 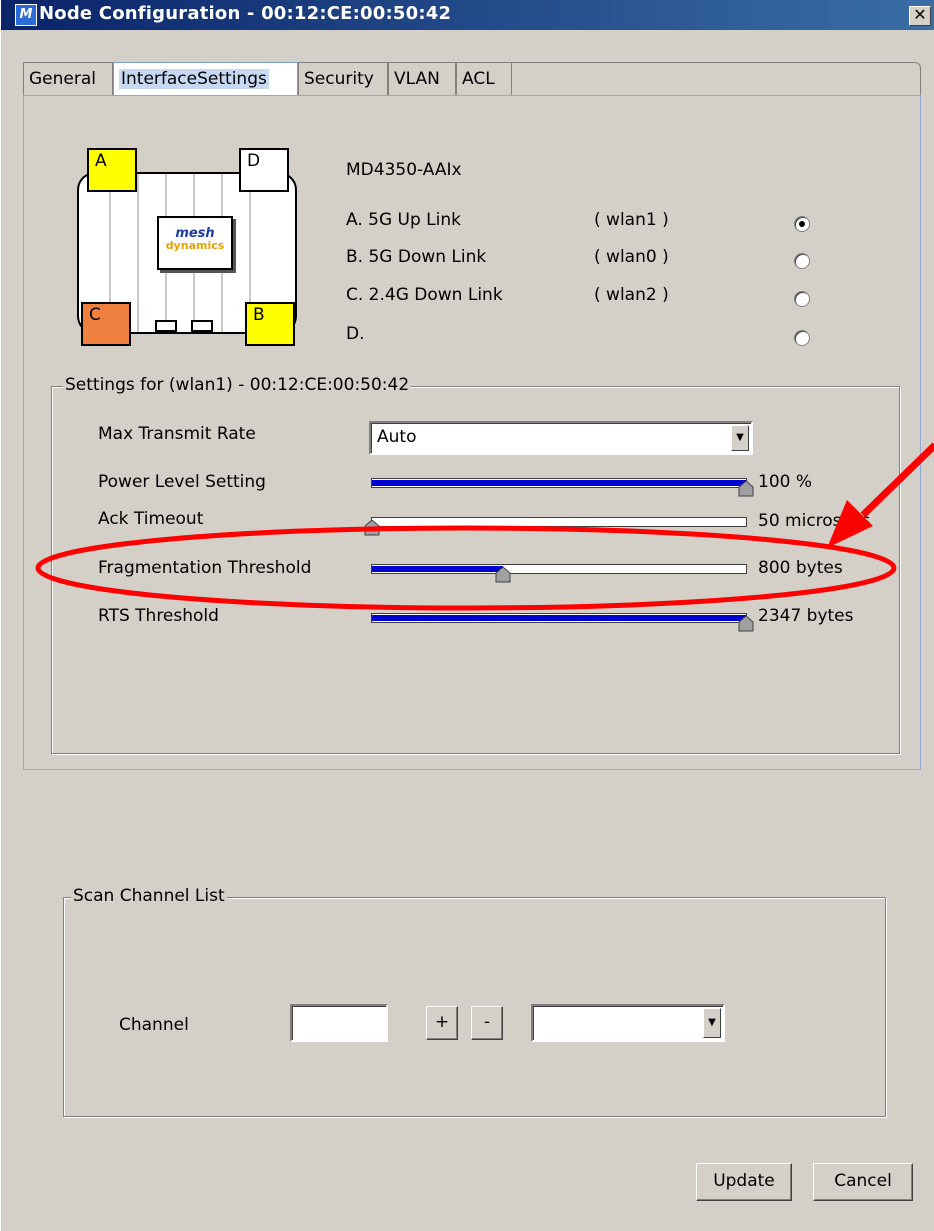 I want to click on device-model: MD4350-AAIx, so click(x=404, y=170).